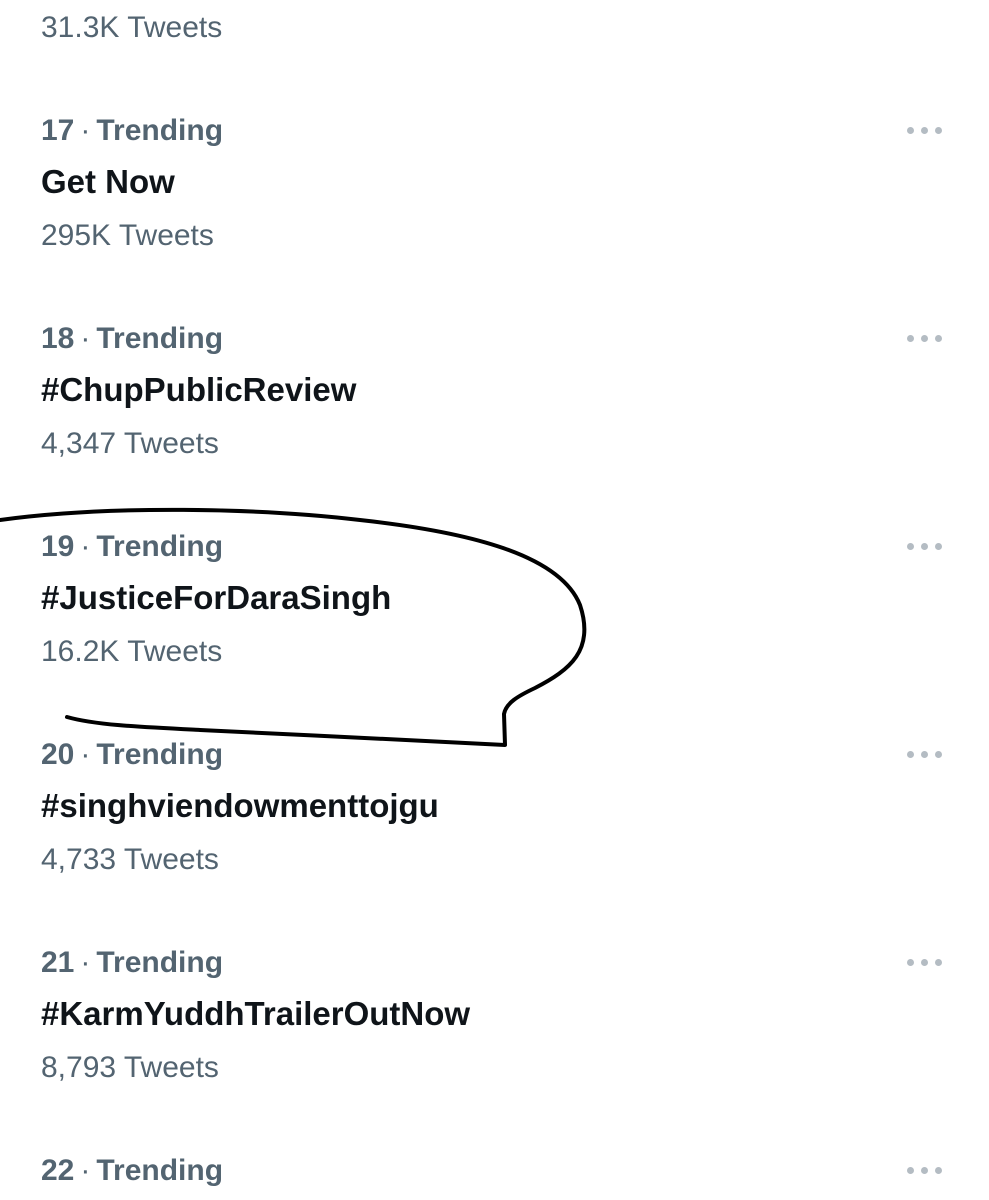  I want to click on trend-meta: 20 · Trending, so click(132, 755).